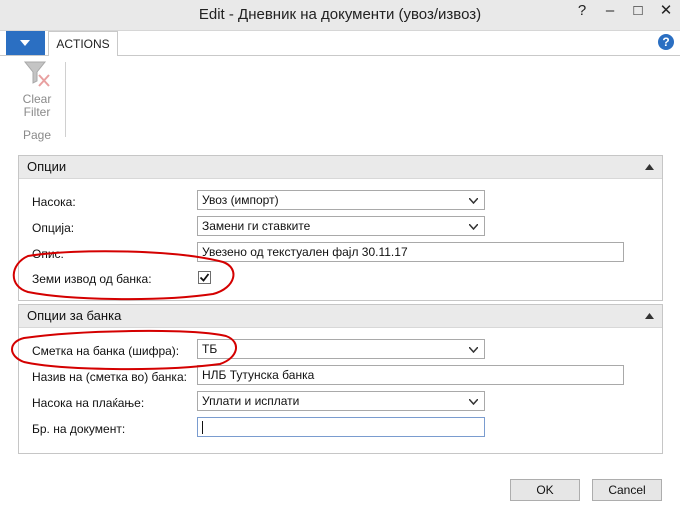 The image size is (680, 519). I want to click on clear-filter-button: Clear Filter, so click(37, 91).